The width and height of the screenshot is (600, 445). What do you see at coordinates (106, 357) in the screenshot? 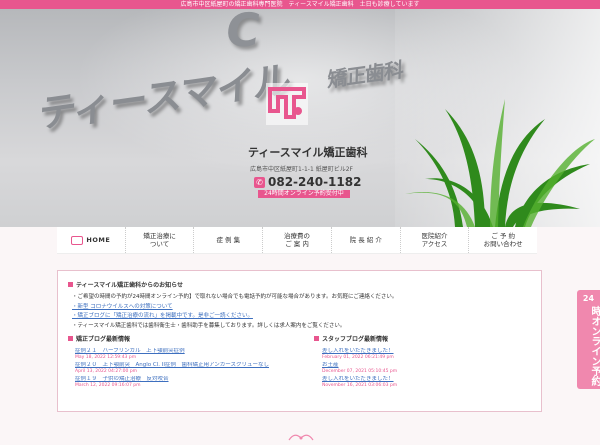
I see `blog-post-date: May 18, 2022 12:59:43 pm` at bounding box center [106, 357].